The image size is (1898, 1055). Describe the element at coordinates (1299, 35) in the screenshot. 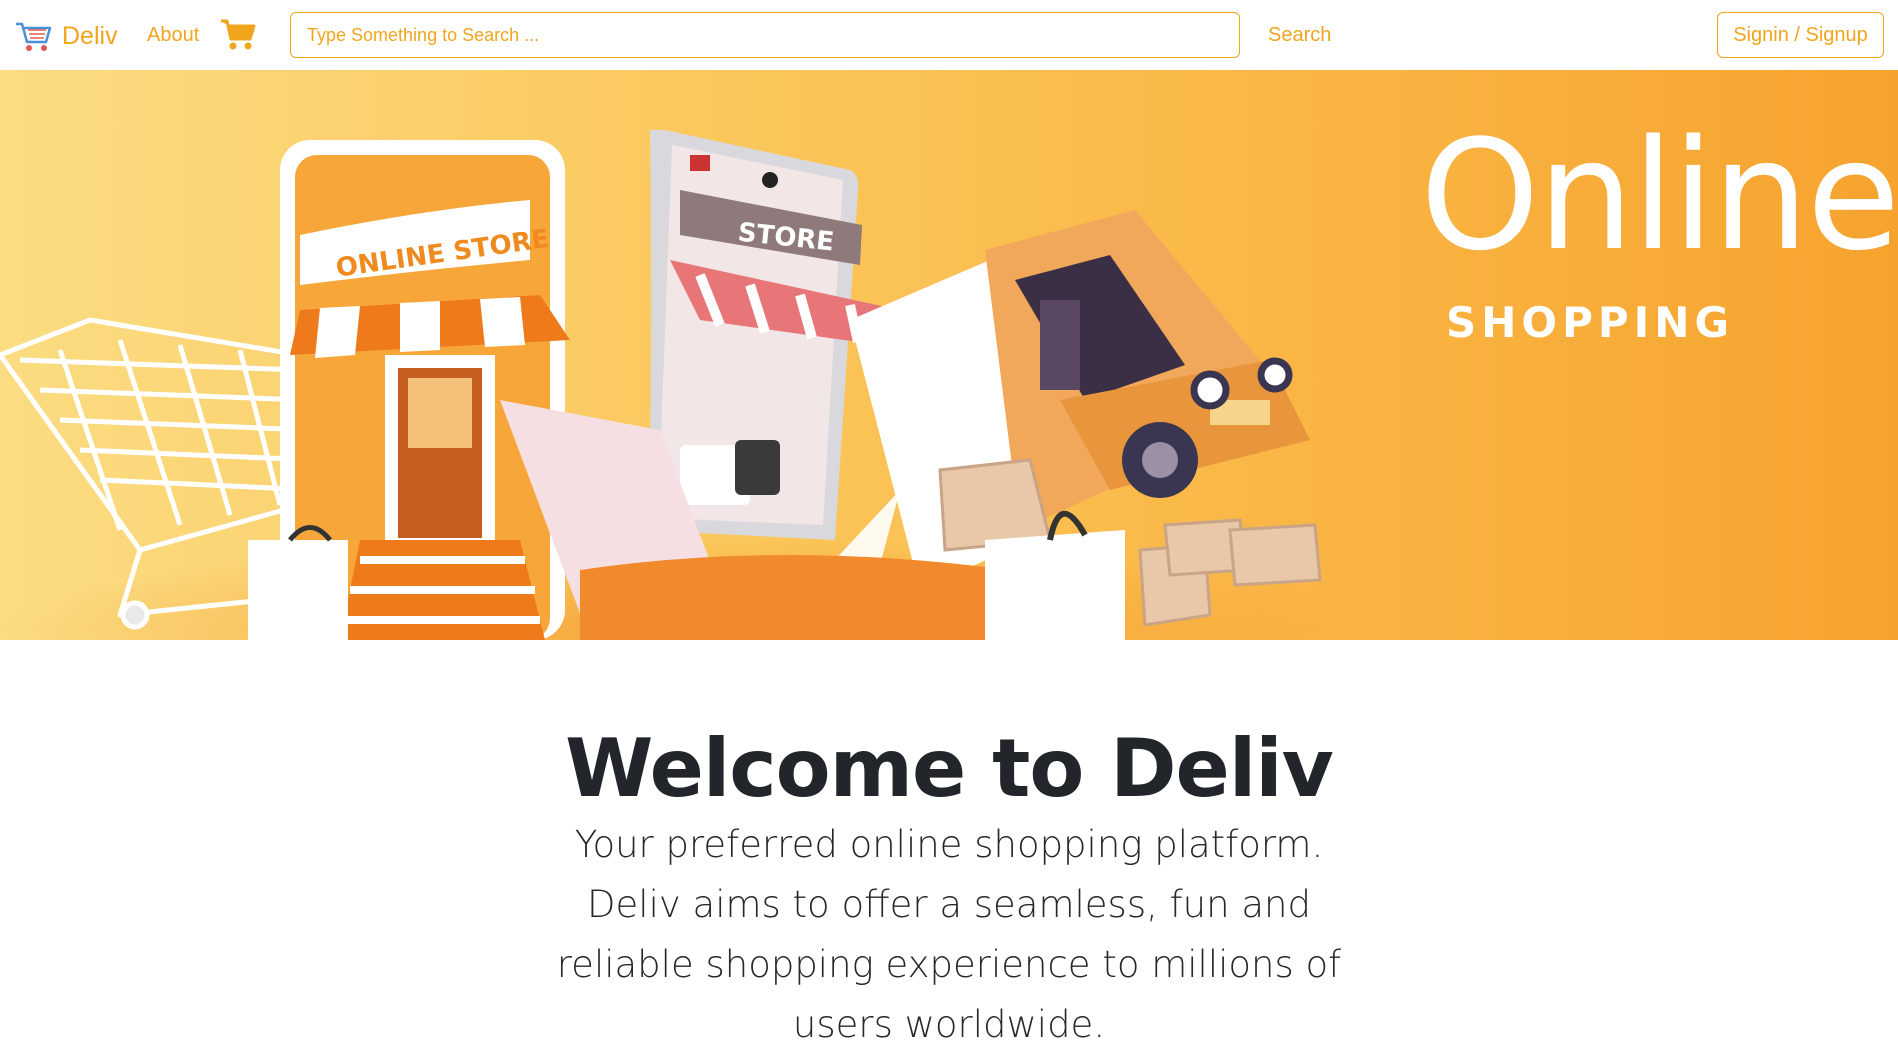

I see `search-button: Search` at that location.